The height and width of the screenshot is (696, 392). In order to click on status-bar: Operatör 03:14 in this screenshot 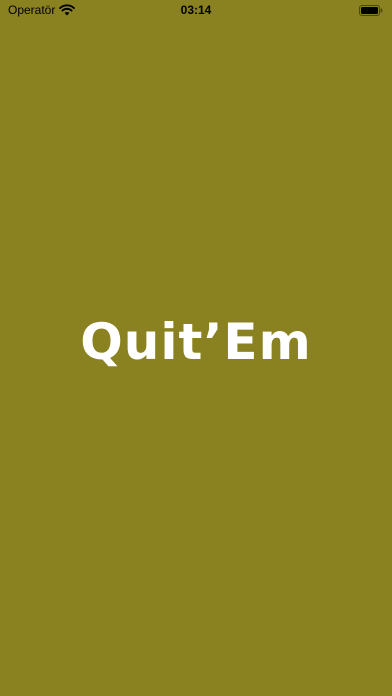, I will do `click(196, 10)`.